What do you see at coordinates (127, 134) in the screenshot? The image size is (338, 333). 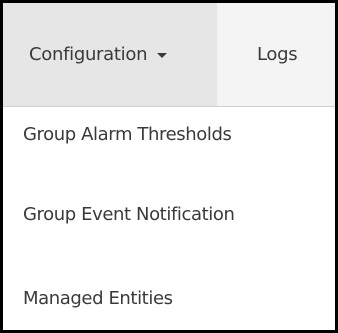 I see `menu-item-group-alarm-thresholds: Group Alarm Thresholds` at bounding box center [127, 134].